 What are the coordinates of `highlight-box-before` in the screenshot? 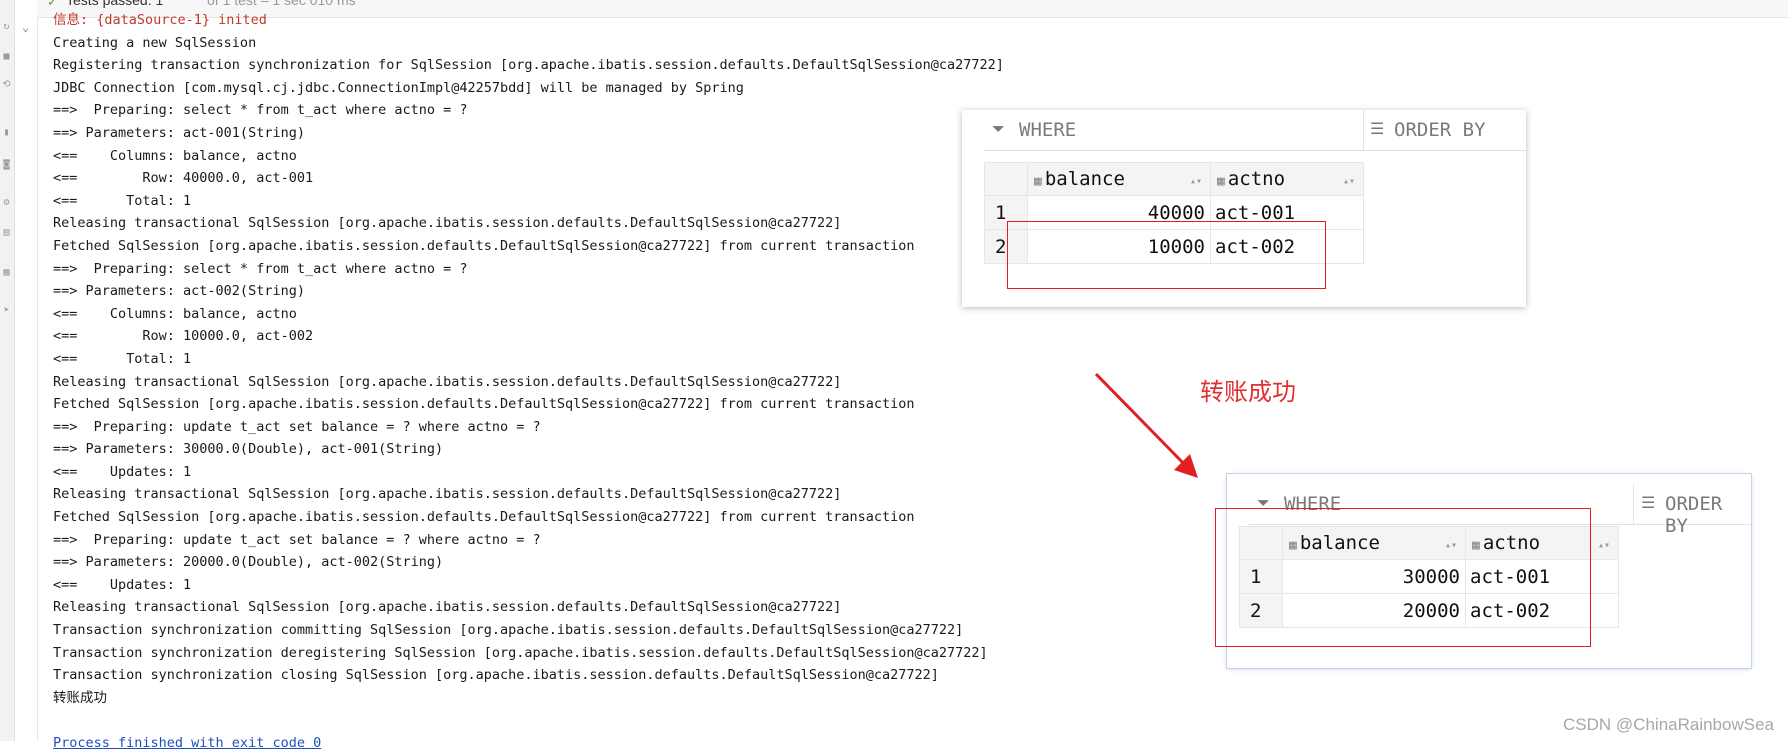 It's located at (1166, 255).